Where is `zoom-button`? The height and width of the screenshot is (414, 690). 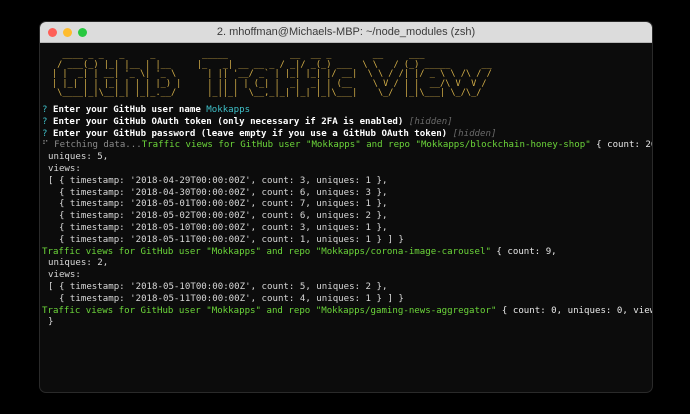
zoom-button is located at coordinates (82, 32).